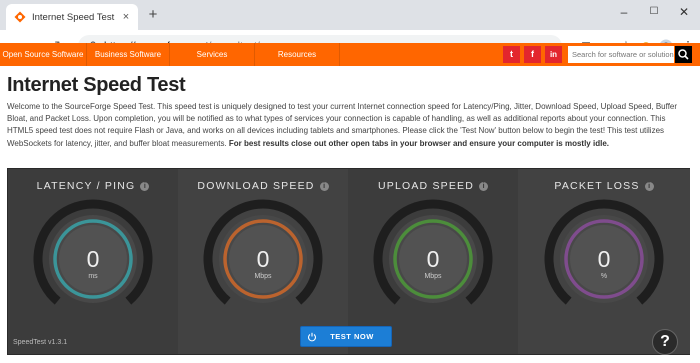 The image size is (700, 363). Describe the element at coordinates (352, 336) in the screenshot. I see `test-now-label: TEST NOW` at that location.